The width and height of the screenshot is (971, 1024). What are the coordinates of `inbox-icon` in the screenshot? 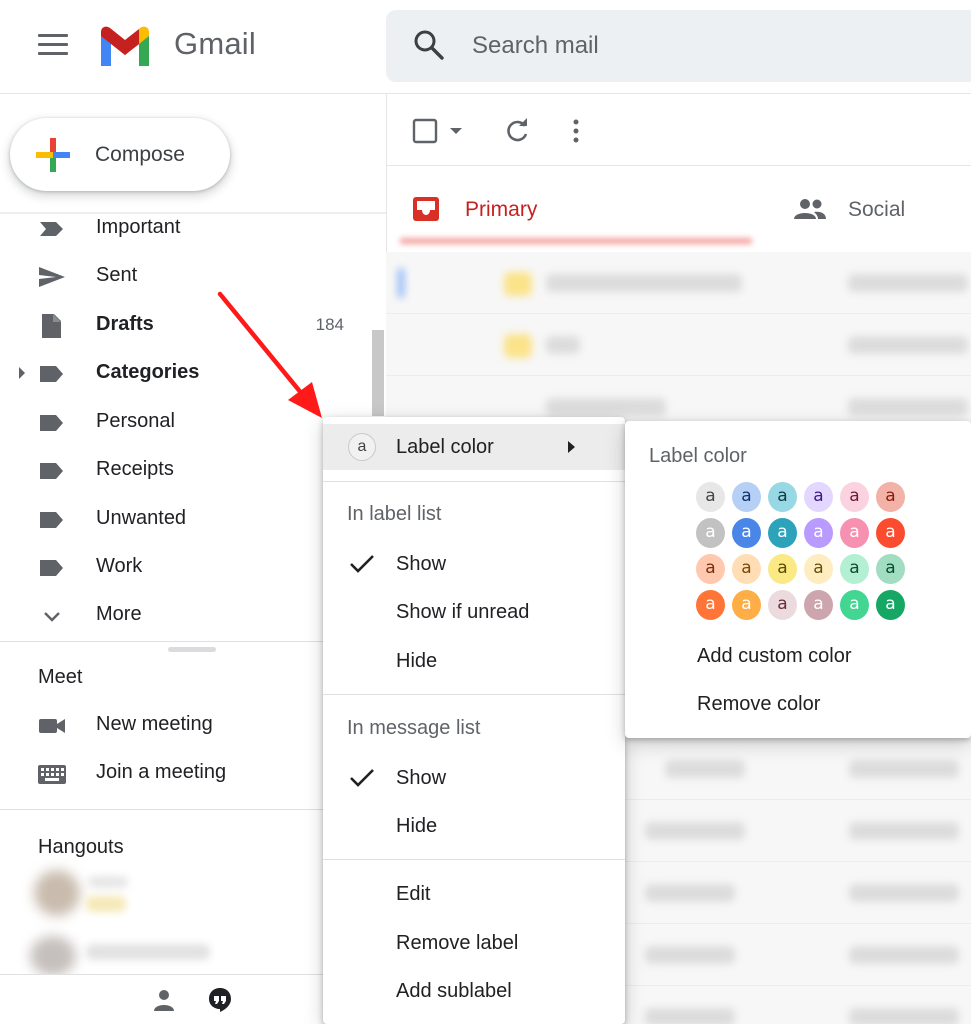 It's located at (426, 209).